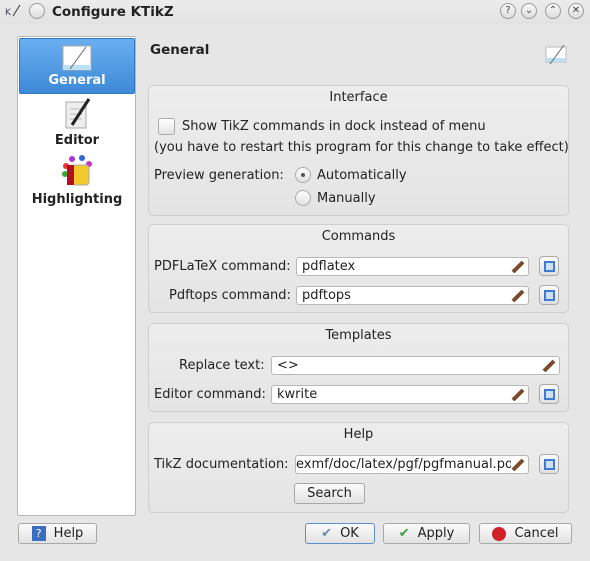 Image resolution: width=590 pixels, height=561 pixels. I want to click on tikz-doc-input: exmf/doc/latex/pgf/pgfmanual.pdf, so click(412, 464).